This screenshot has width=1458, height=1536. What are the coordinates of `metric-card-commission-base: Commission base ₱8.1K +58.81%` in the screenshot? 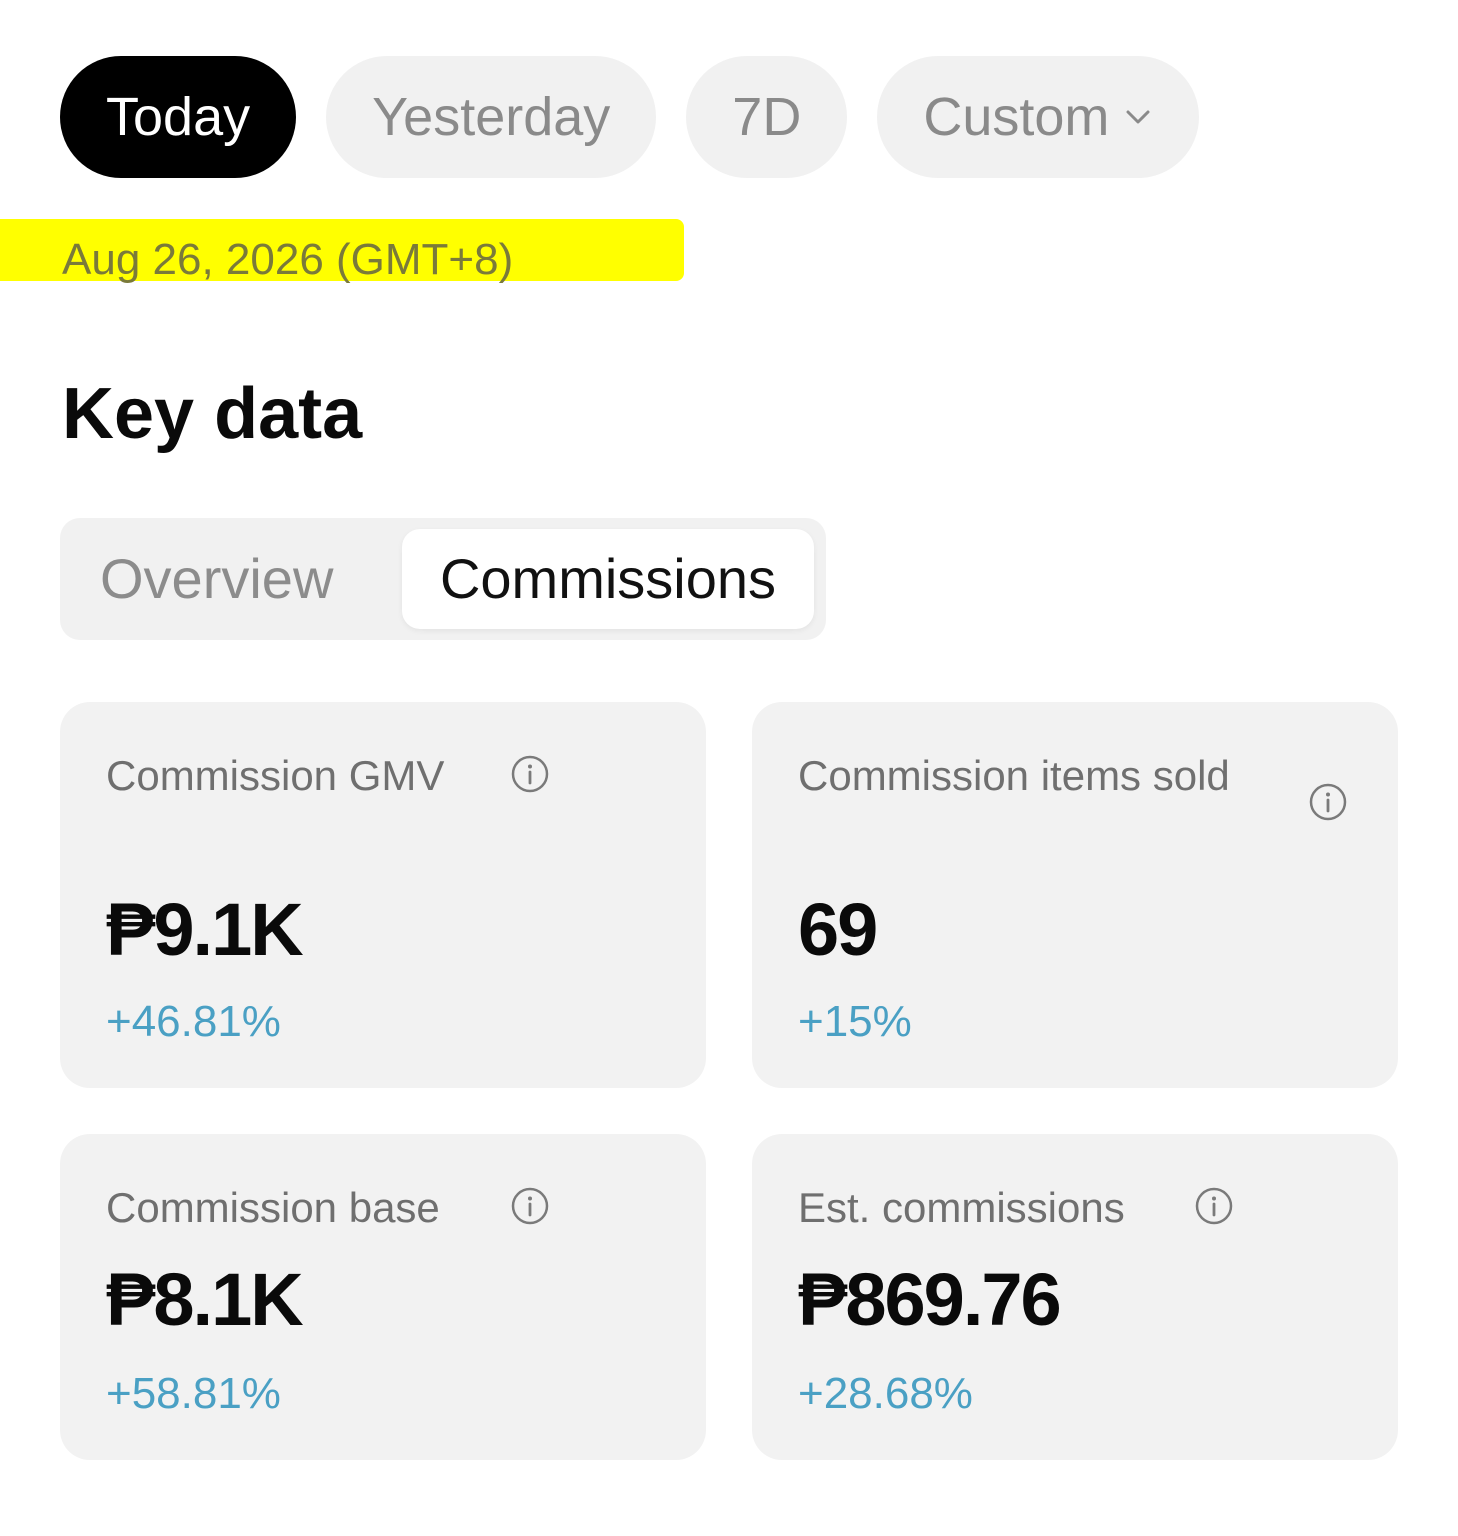 It's located at (383, 1297).